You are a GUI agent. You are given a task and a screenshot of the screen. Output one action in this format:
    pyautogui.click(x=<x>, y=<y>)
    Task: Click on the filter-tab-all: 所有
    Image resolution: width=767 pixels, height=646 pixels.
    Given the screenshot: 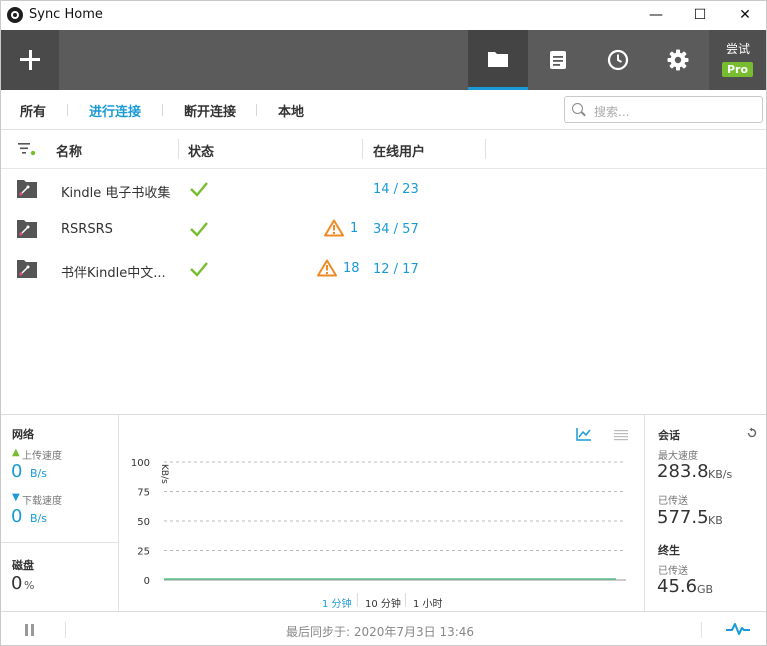 What is the action you would take?
    pyautogui.click(x=33, y=110)
    